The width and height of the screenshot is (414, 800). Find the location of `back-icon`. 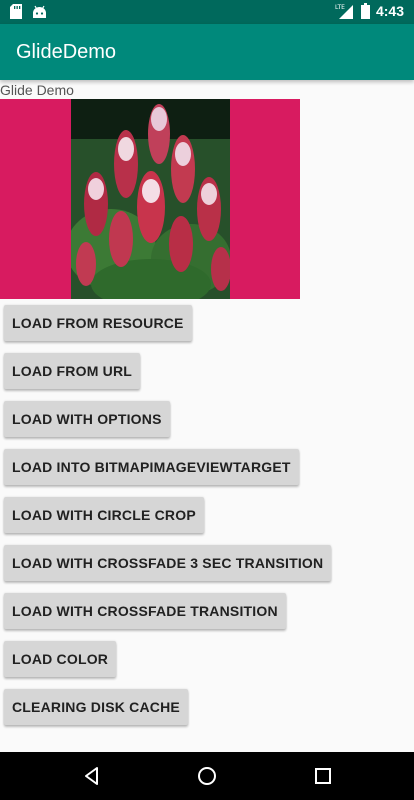

back-icon is located at coordinates (92, 776).